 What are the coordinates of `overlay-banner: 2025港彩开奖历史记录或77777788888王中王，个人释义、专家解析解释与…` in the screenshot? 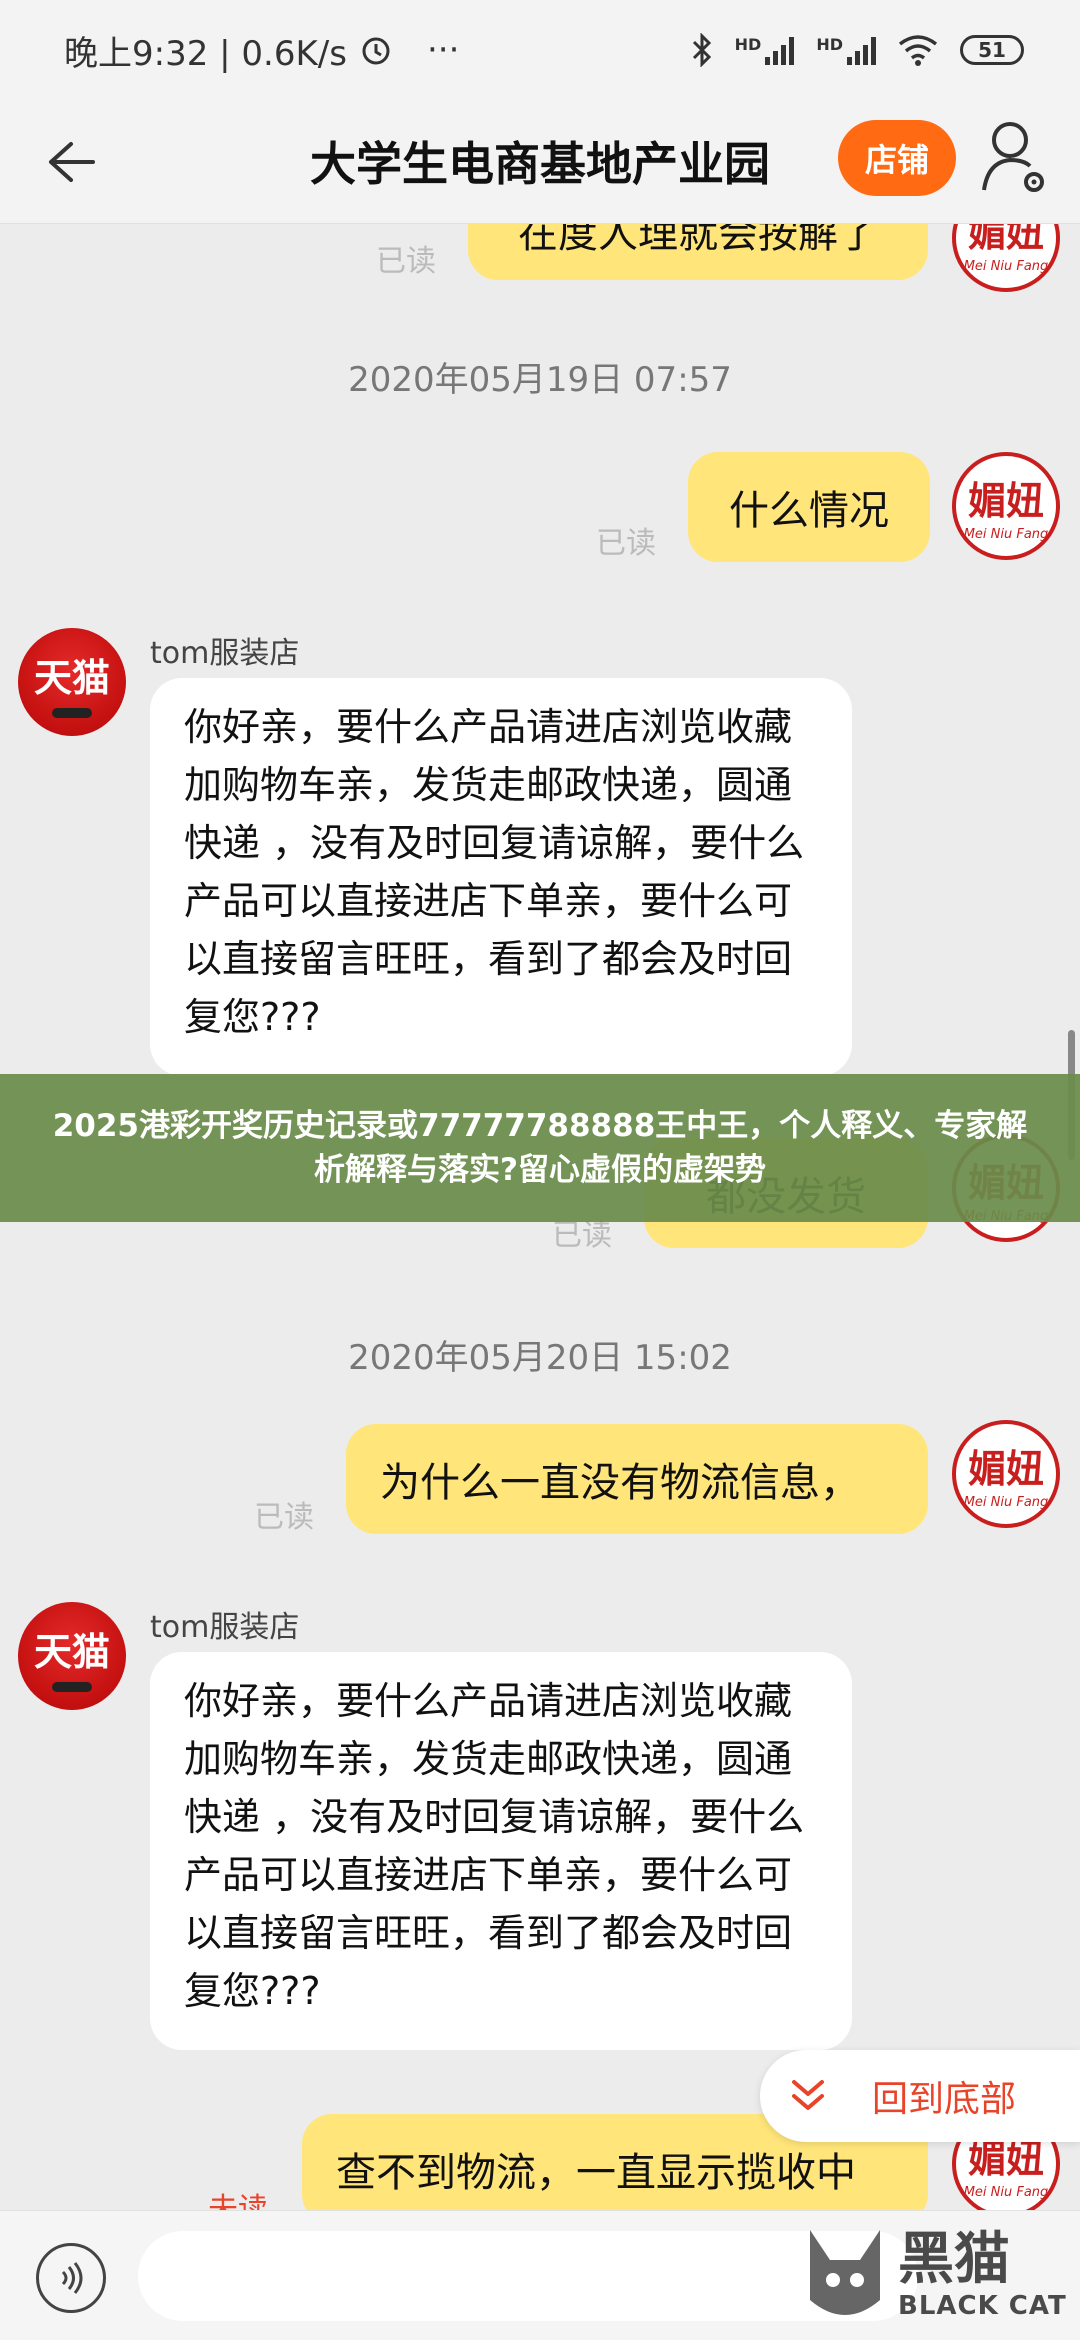 It's located at (540, 1148).